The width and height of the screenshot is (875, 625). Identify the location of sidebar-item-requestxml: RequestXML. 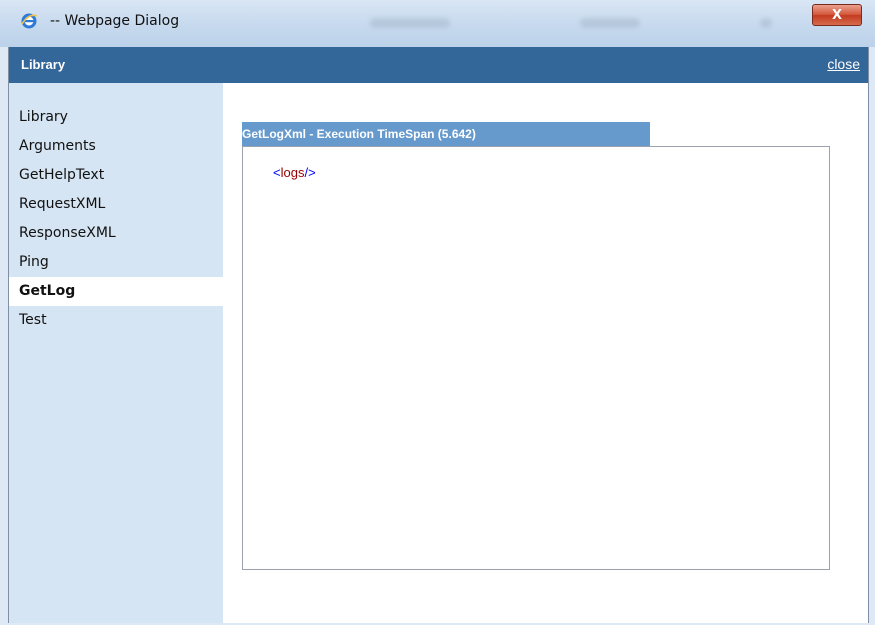
(116, 204).